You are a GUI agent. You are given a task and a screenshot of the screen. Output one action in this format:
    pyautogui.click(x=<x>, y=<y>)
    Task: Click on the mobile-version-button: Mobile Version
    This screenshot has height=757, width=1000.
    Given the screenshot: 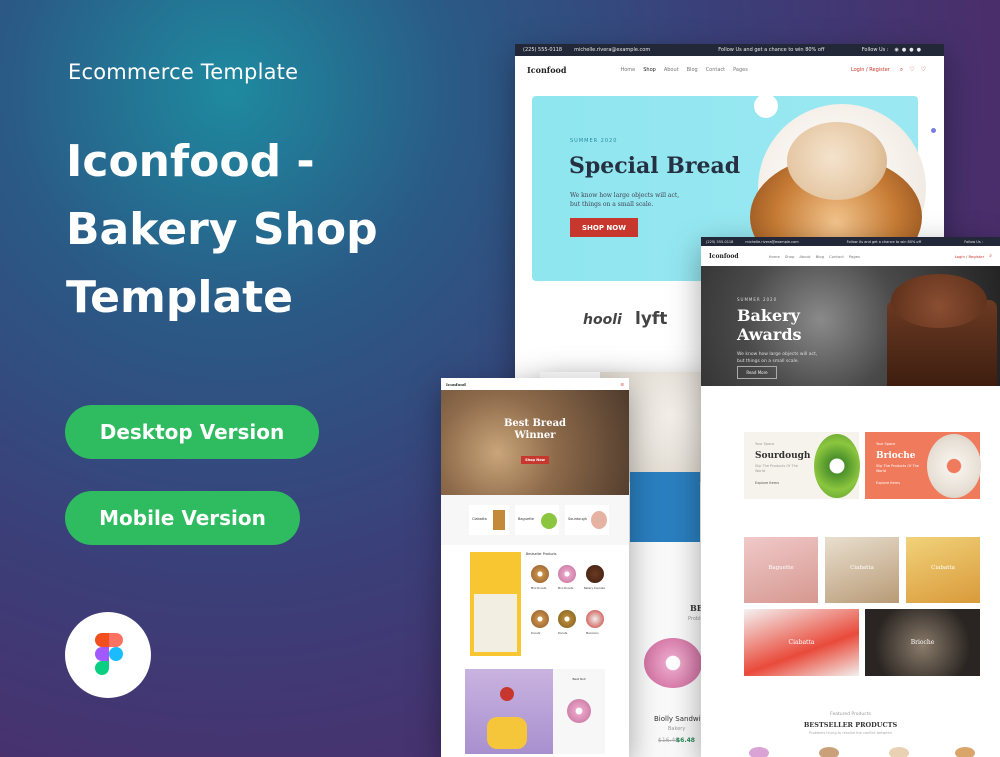 What is the action you would take?
    pyautogui.click(x=182, y=518)
    